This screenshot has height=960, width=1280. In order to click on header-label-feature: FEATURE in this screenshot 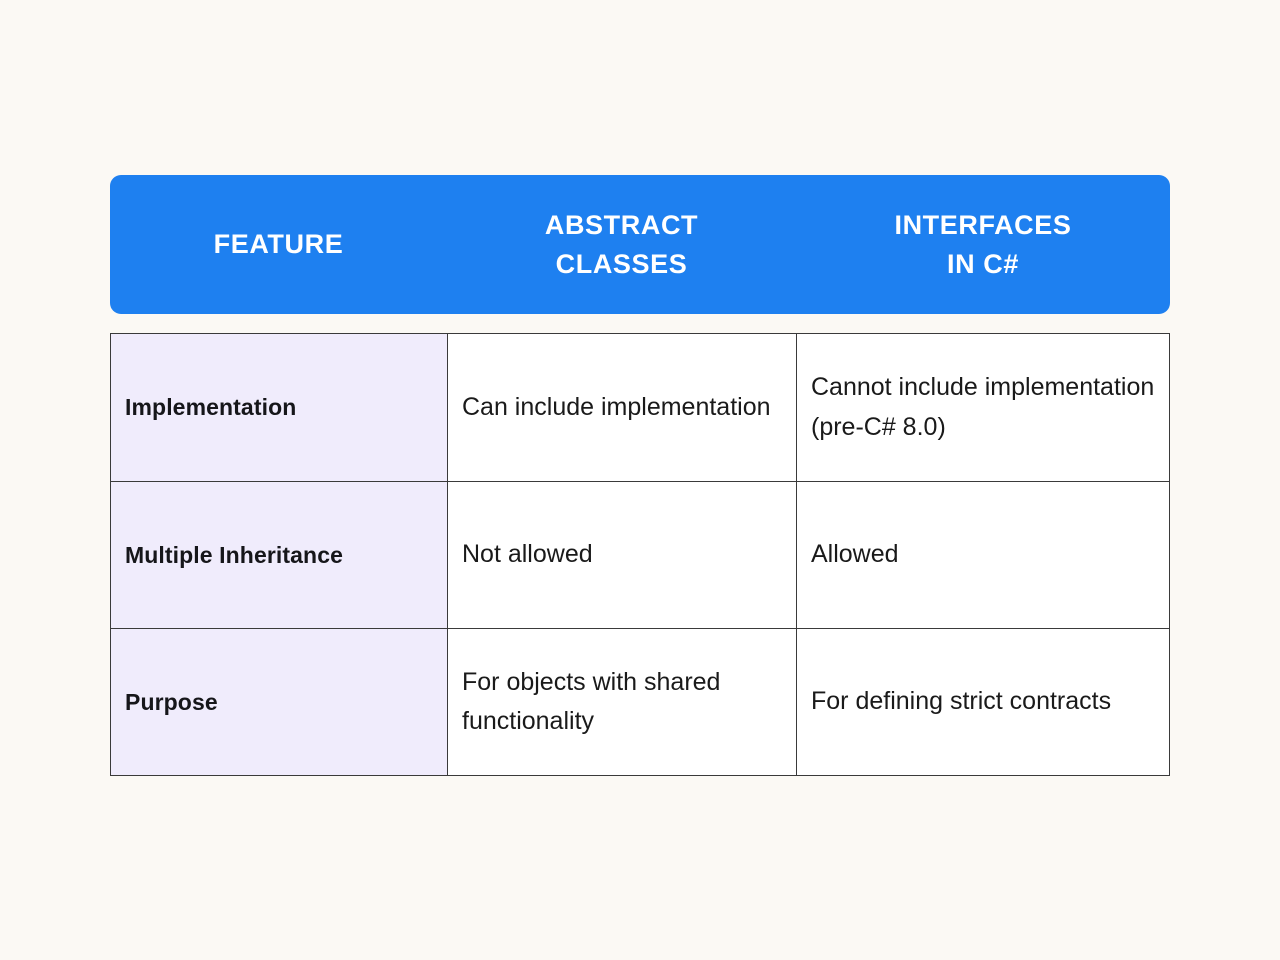, I will do `click(278, 244)`.